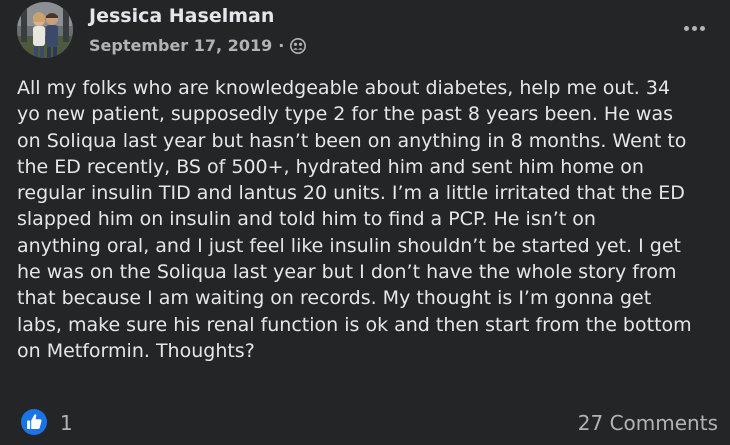  I want to click on post-body-line: on Metformin. Thoughts?, so click(136, 350).